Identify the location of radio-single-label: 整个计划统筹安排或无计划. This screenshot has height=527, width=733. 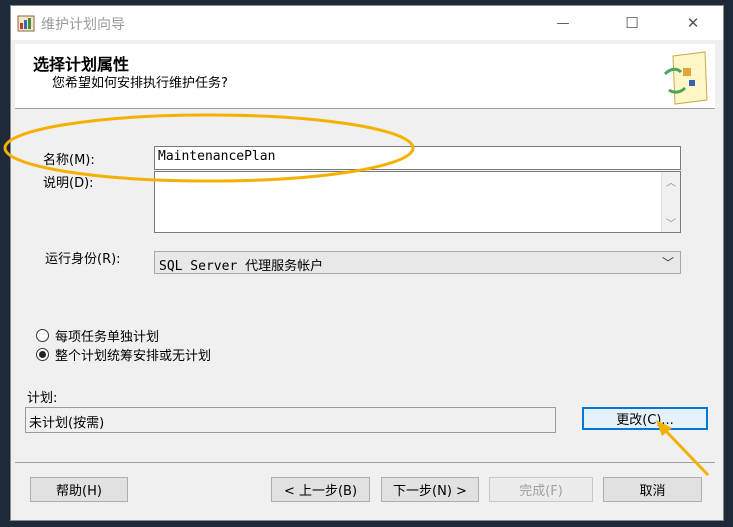
(133, 356).